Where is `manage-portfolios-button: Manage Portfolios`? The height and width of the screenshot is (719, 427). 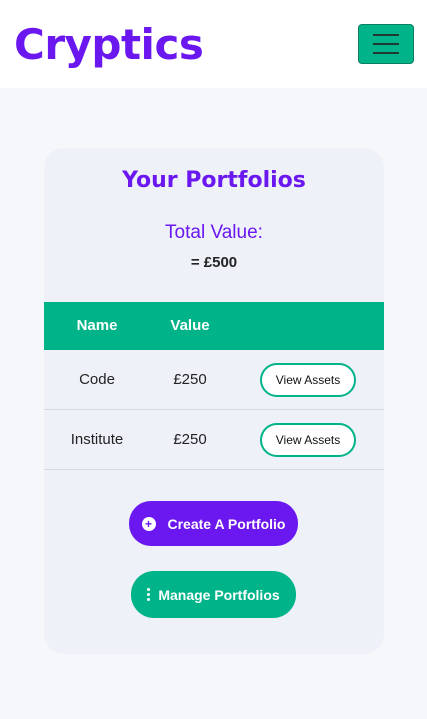
manage-portfolios-button: Manage Portfolios is located at coordinates (213, 594).